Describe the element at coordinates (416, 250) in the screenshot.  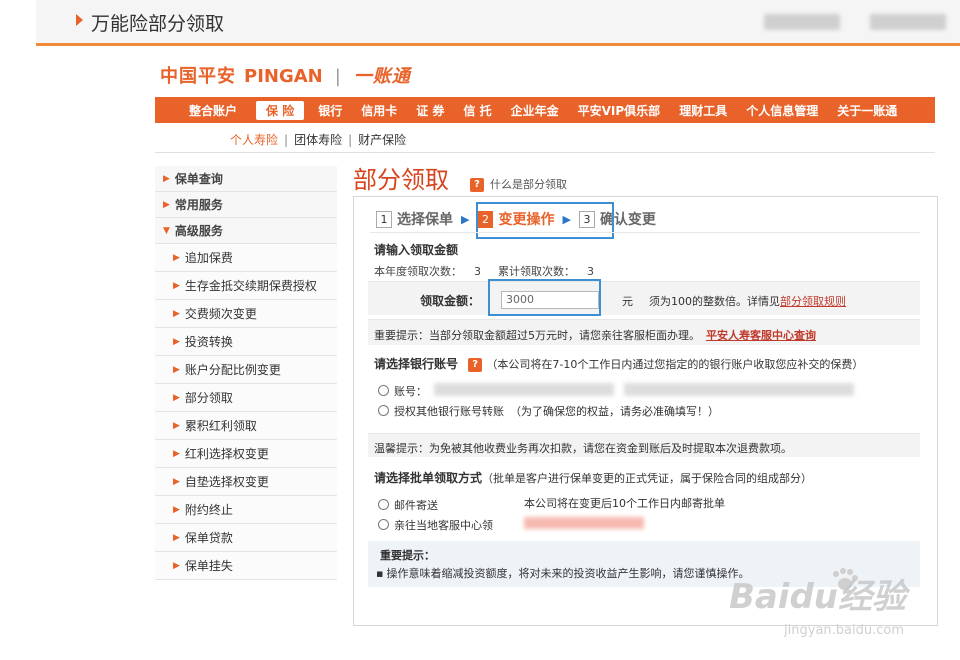
I see `amount-section-title: 请输入领取金额` at that location.